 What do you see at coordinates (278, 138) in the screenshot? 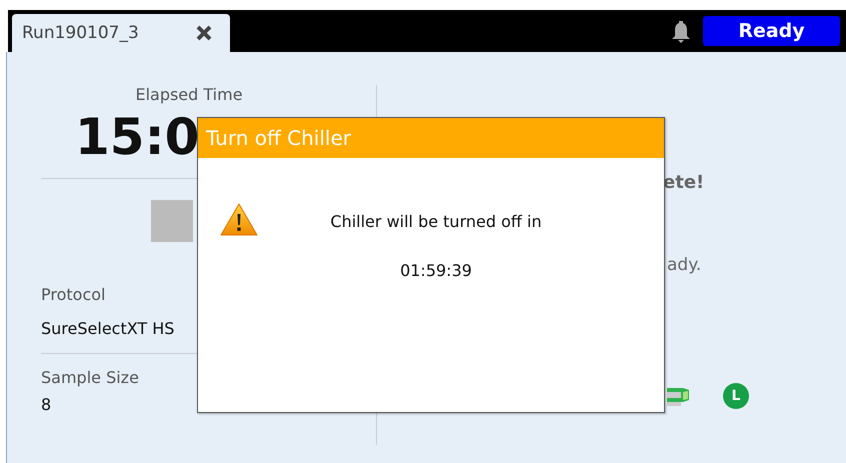
I see `dialog-title: Turn off Chiller` at bounding box center [278, 138].